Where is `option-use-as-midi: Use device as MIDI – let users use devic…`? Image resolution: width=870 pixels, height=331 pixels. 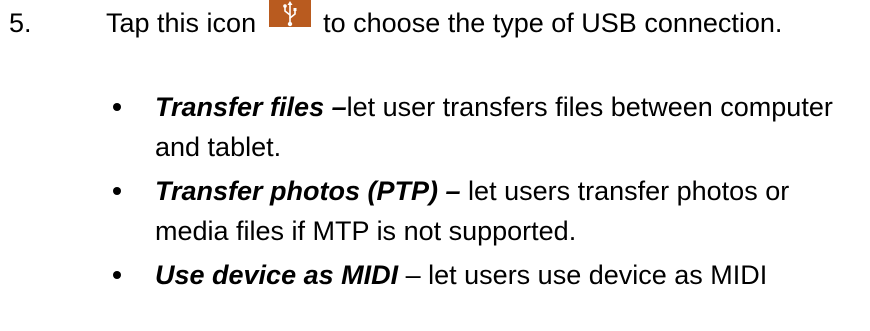
option-use-as-midi: Use device as MIDI – let users use devic… is located at coordinates (432, 275).